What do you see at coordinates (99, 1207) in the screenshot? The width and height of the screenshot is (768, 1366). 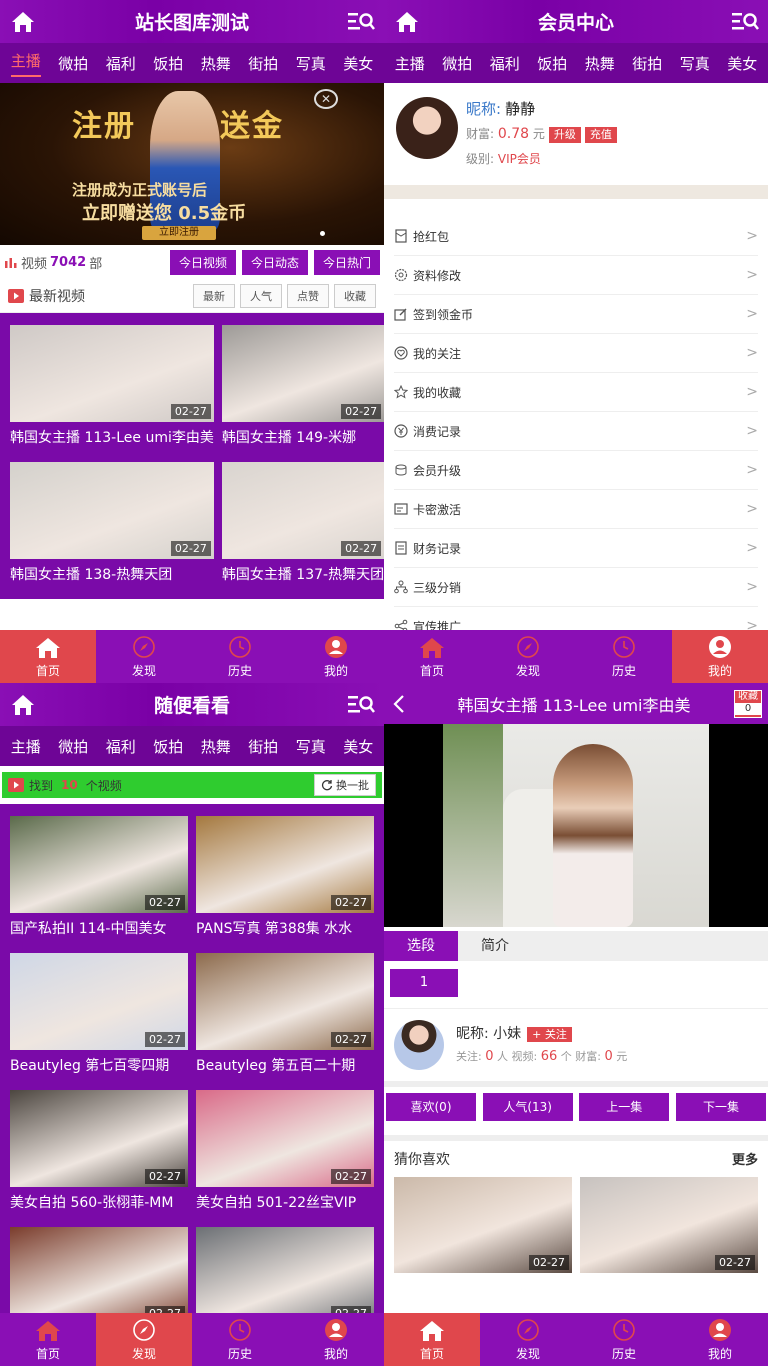 I see `video-title: 美女自拍 560-张栩菲-MM` at bounding box center [99, 1207].